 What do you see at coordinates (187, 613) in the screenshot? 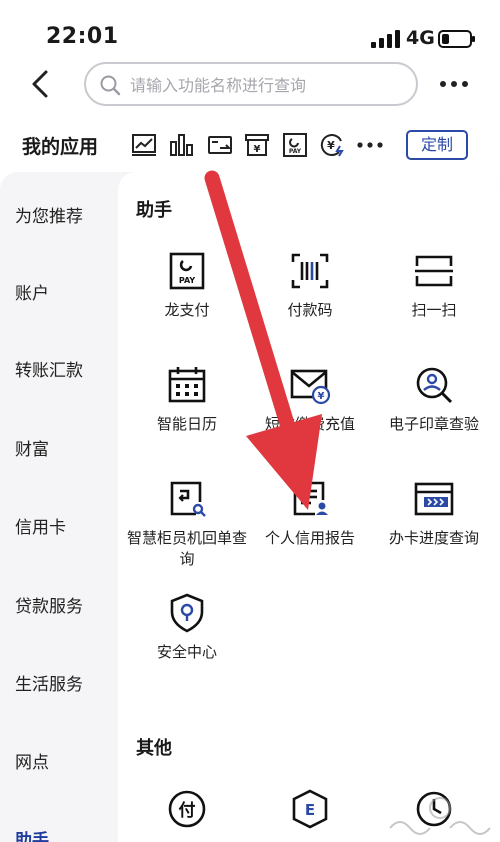
I see `security-center-icon` at bounding box center [187, 613].